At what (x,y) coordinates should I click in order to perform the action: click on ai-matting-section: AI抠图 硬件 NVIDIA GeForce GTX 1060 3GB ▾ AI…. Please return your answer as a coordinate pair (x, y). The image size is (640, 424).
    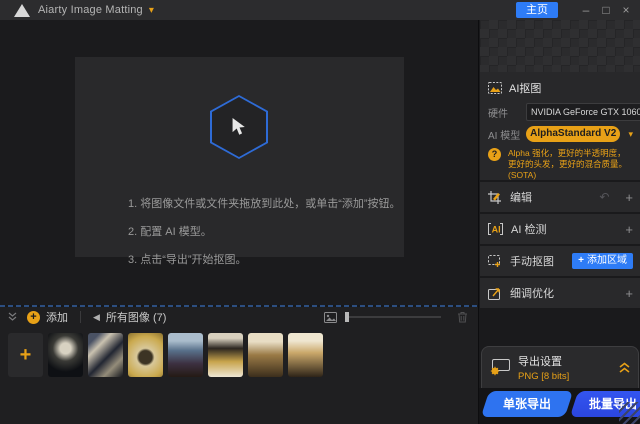
    Looking at the image, I should click on (560, 126).